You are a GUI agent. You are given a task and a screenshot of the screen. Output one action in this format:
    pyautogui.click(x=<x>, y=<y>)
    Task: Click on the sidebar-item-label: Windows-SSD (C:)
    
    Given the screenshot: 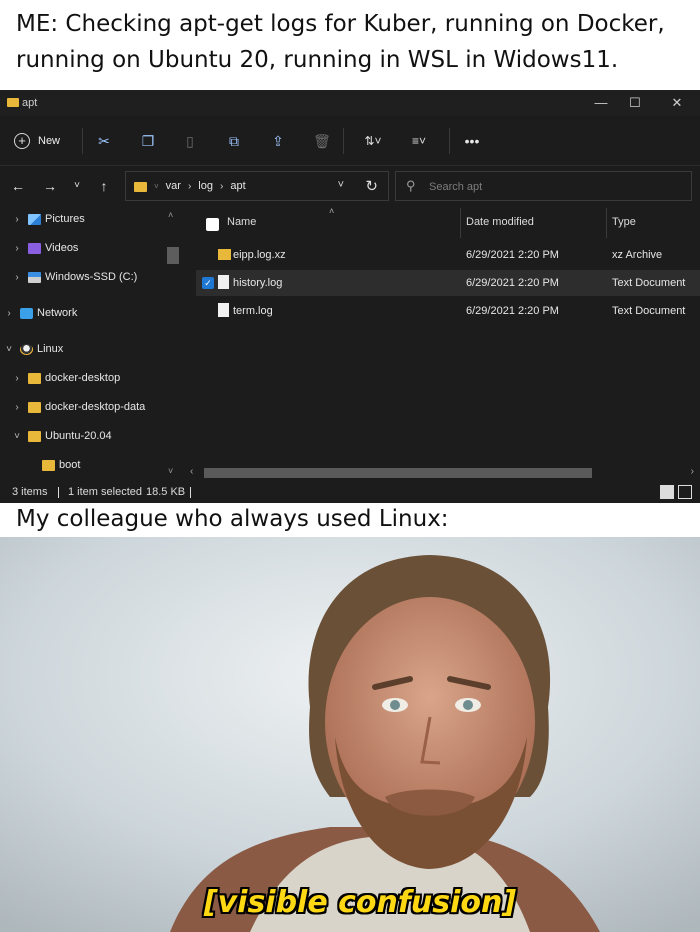 What is the action you would take?
    pyautogui.click(x=91, y=277)
    